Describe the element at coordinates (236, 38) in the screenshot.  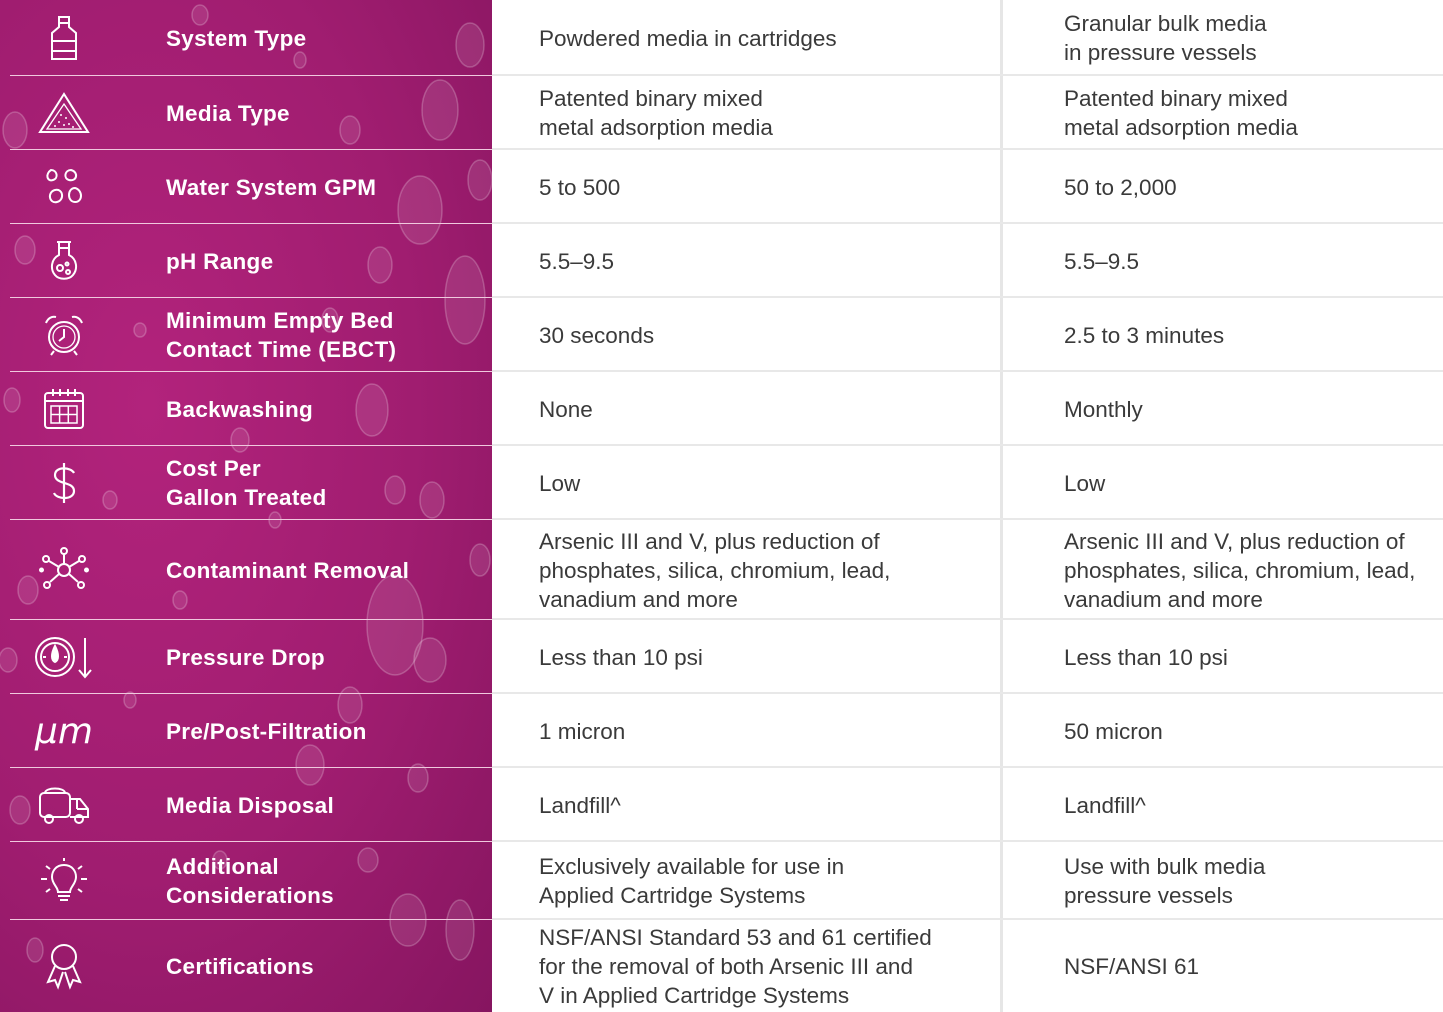
I see `row-label: System Type` at that location.